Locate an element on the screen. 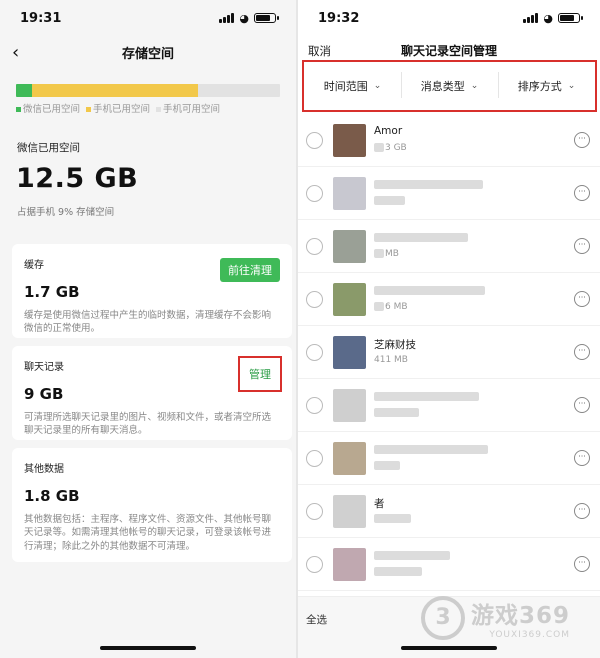 This screenshot has width=600, height=658. system-icons: ◕ is located at coordinates (249, 18).